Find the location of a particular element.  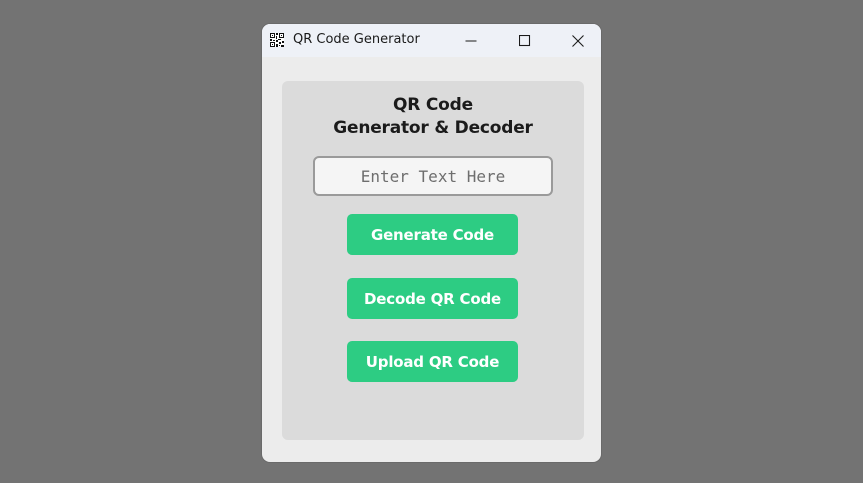

title-bar: QR Code Generator is located at coordinates (431, 40).